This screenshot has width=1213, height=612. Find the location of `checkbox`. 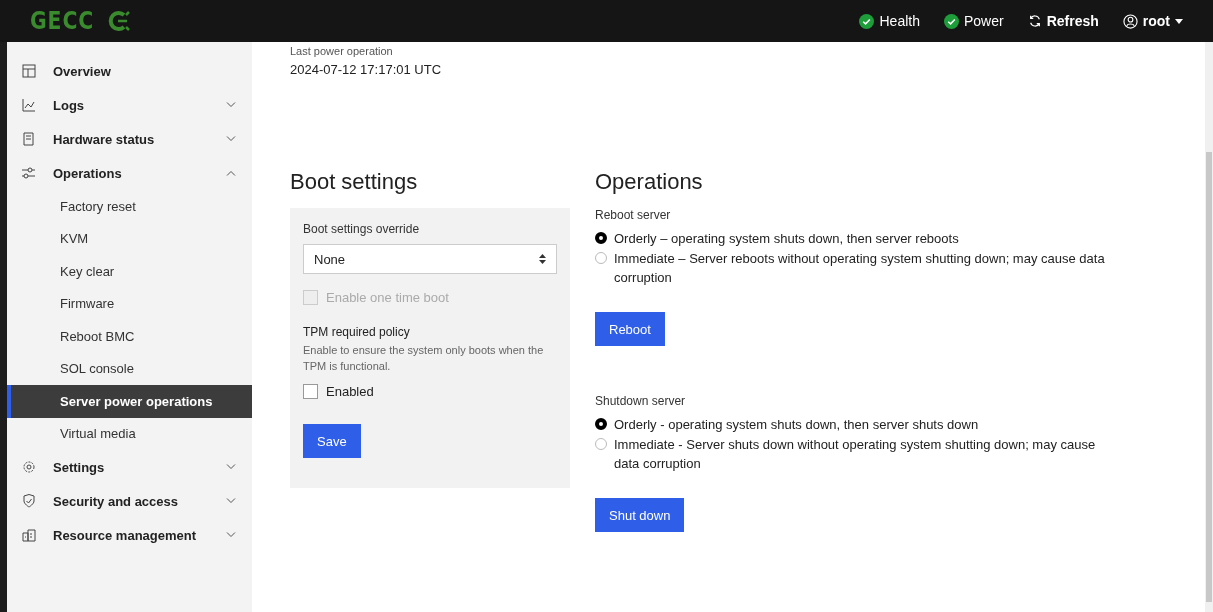

checkbox is located at coordinates (310, 391).